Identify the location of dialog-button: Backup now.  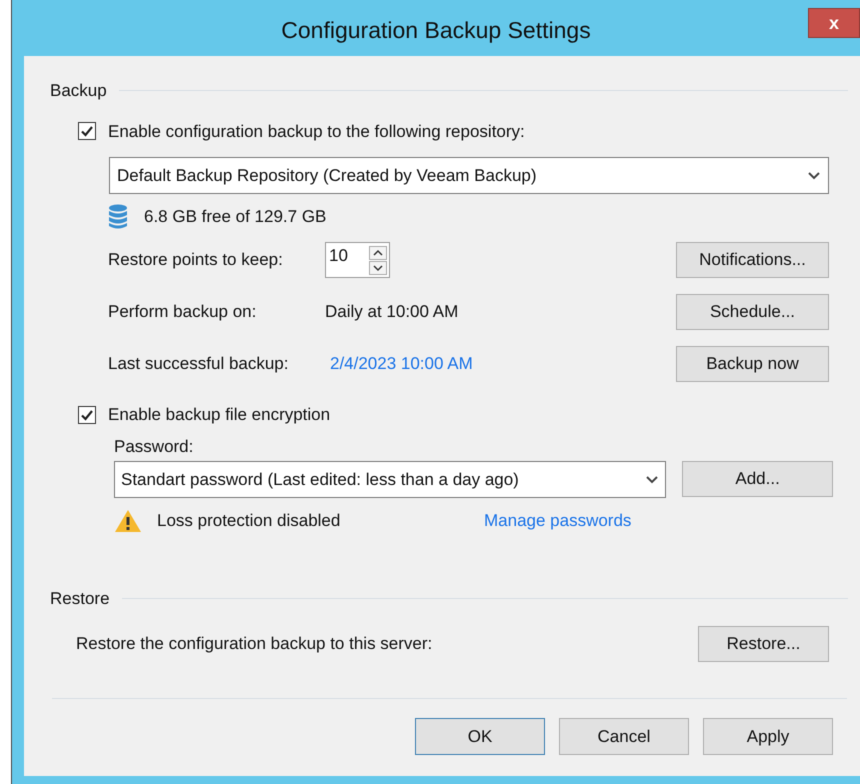
(752, 364).